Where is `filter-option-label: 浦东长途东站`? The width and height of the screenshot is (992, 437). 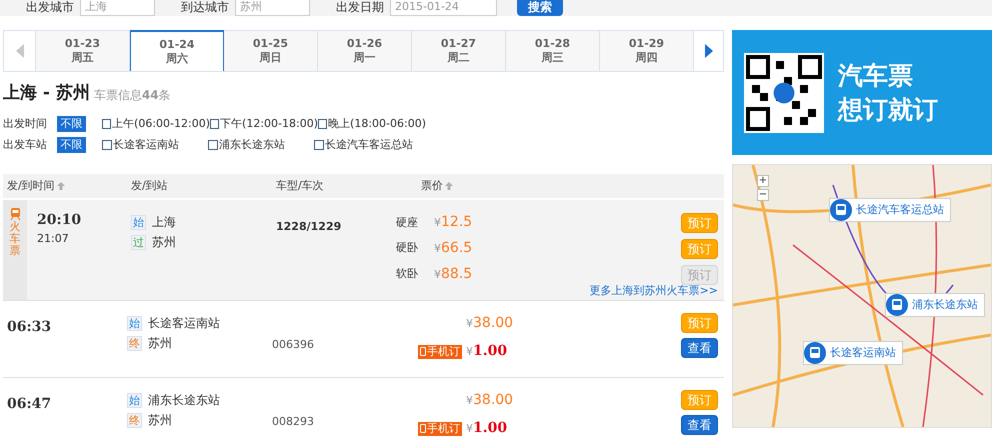
filter-option-label: 浦东长途东站 is located at coordinates (252, 144).